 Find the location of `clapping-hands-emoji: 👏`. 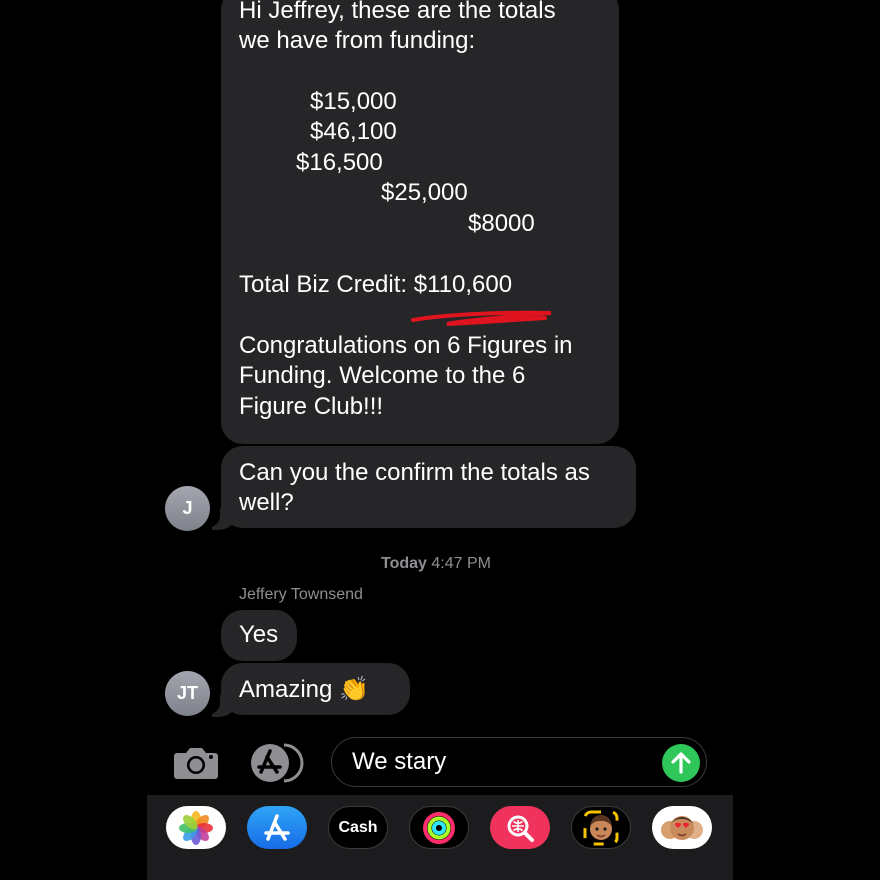

clapping-hands-emoji: 👏 is located at coordinates (354, 689).